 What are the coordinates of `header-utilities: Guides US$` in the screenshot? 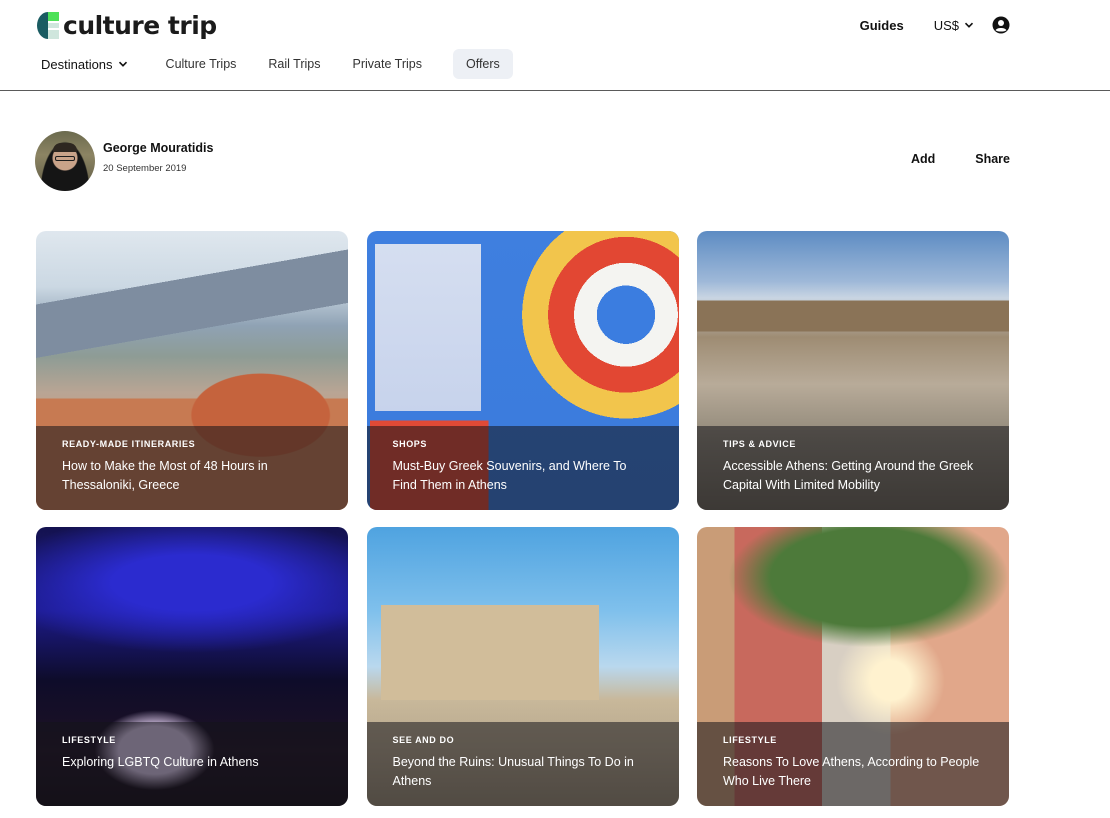 It's located at (935, 25).